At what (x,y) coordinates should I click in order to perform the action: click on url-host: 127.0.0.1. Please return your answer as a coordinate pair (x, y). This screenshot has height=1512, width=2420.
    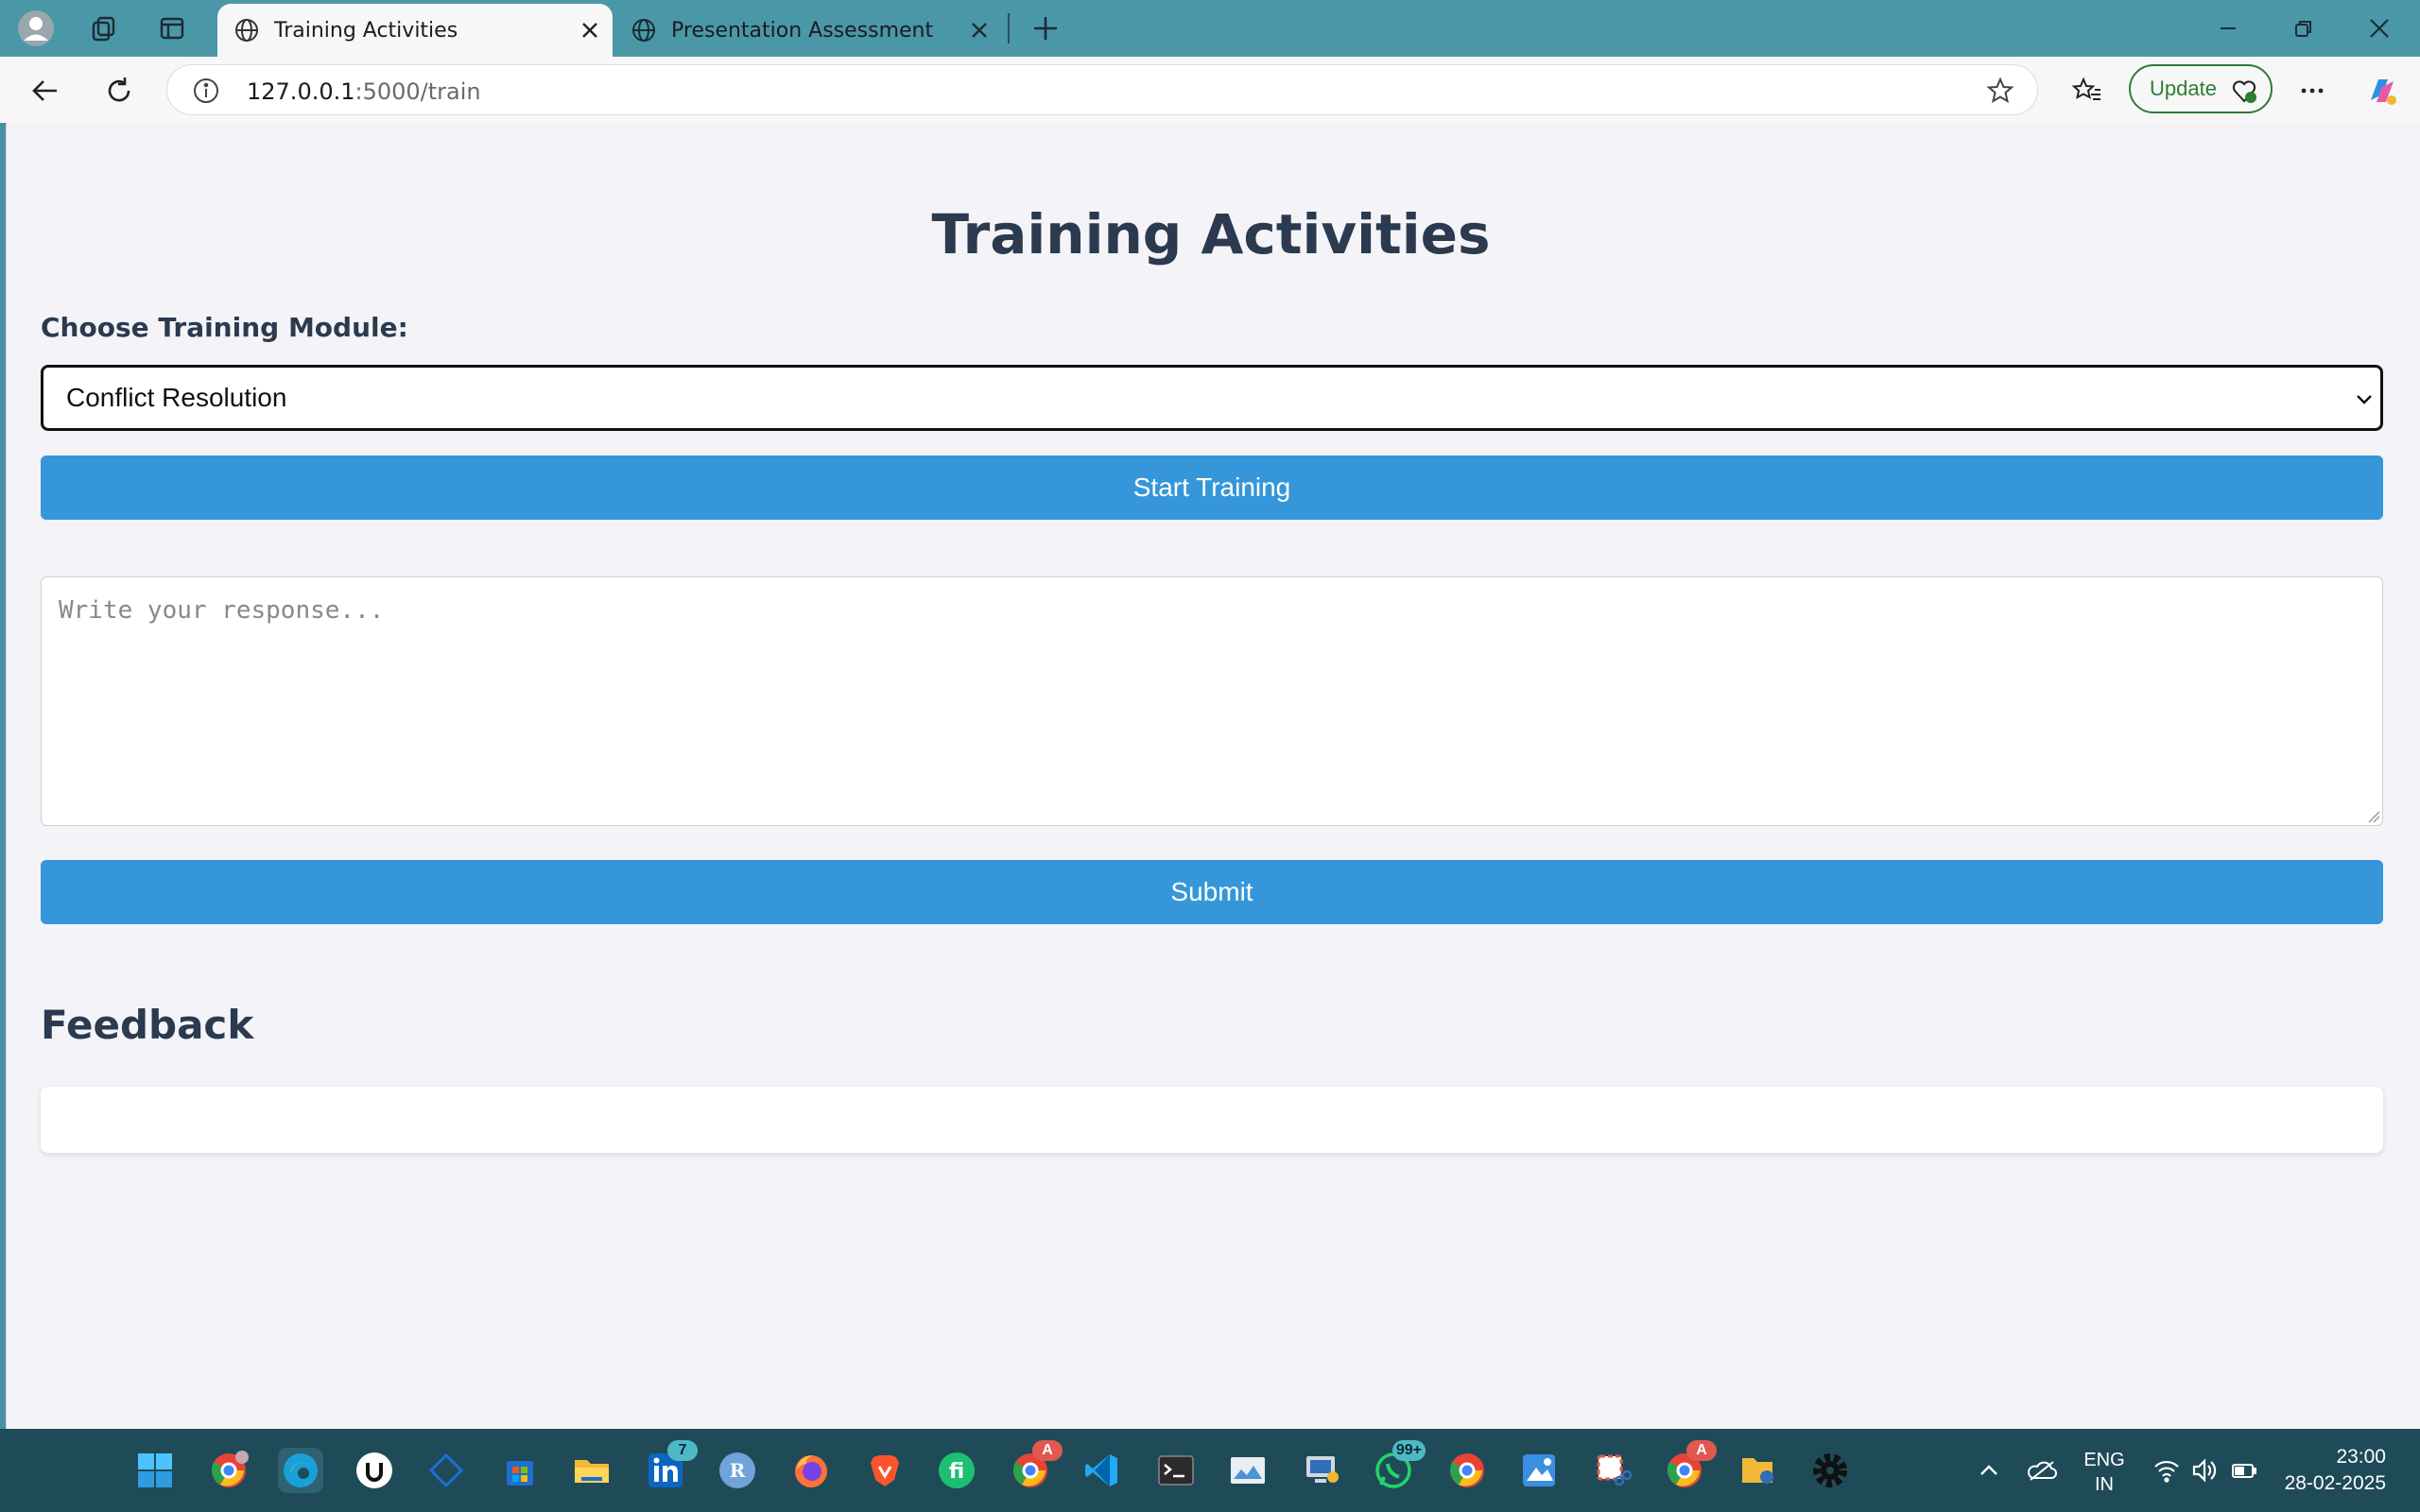
    Looking at the image, I should click on (301, 91).